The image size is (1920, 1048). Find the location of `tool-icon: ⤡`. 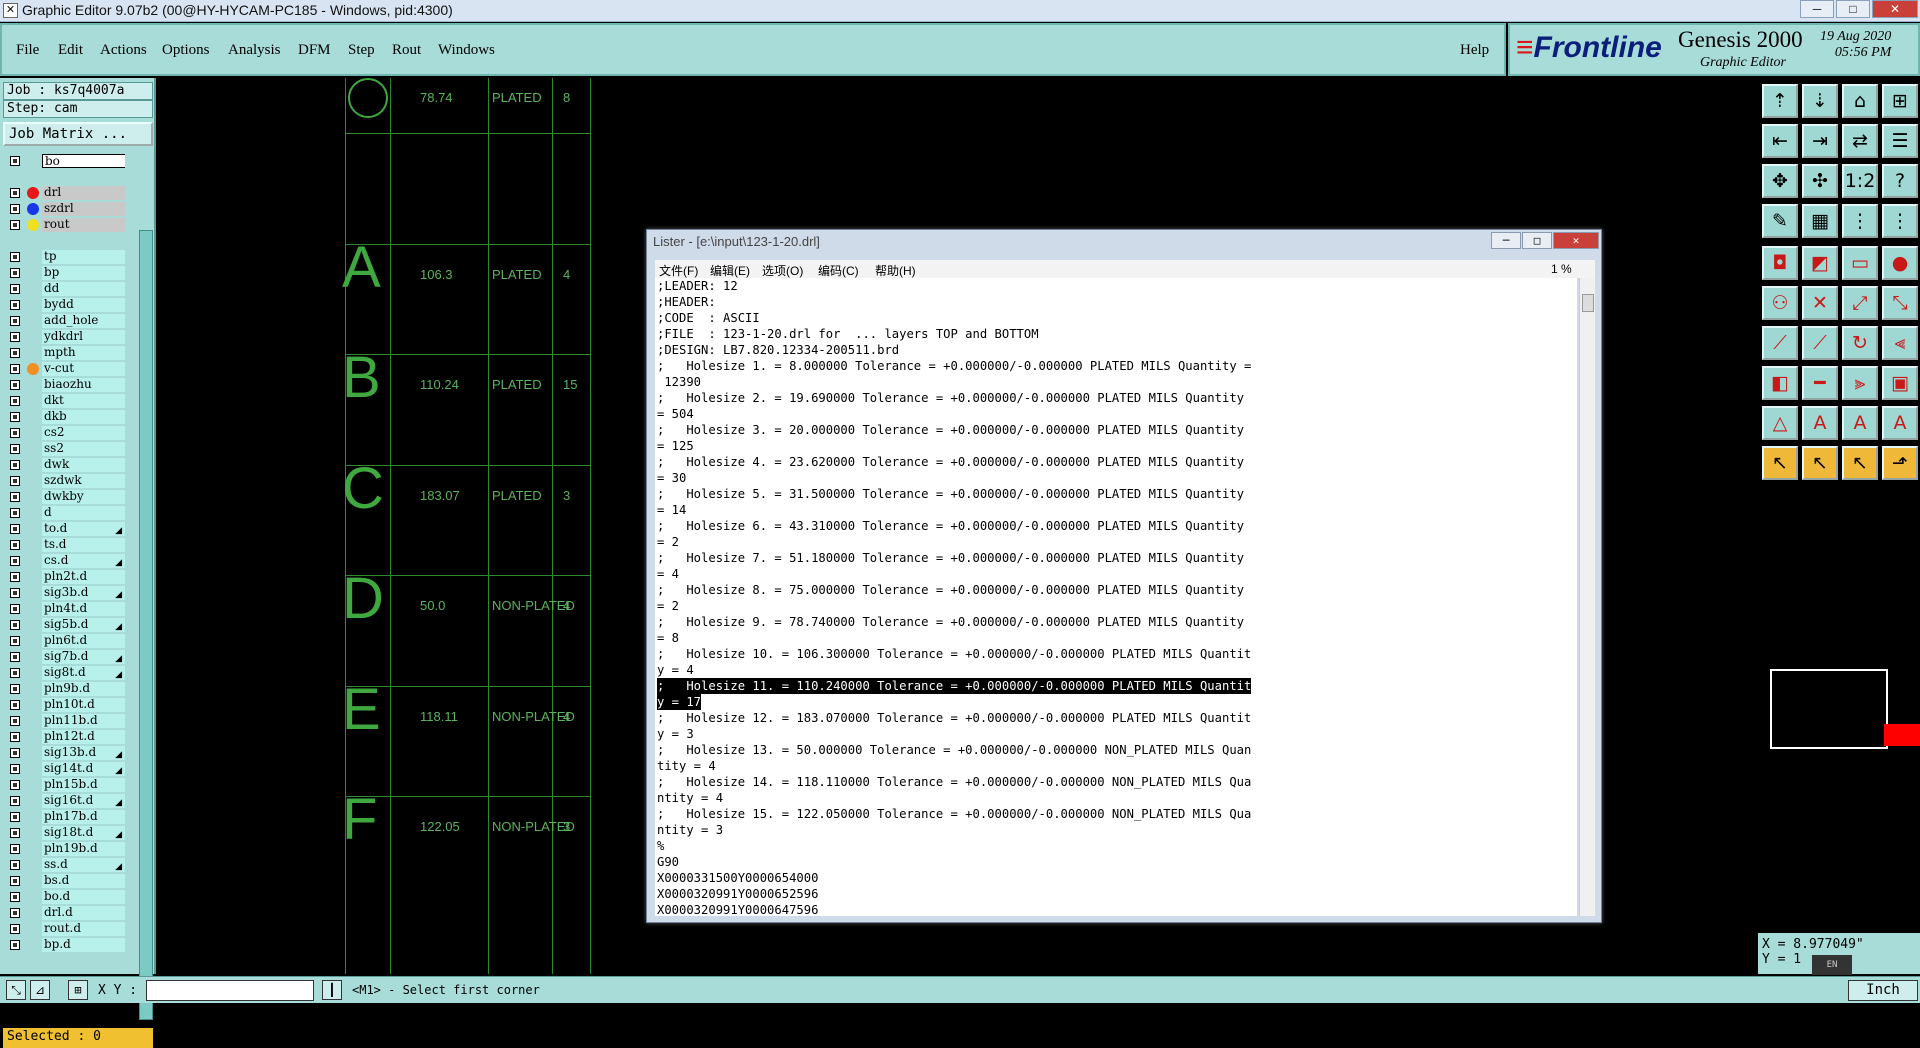

tool-icon: ⤡ is located at coordinates (1900, 303).